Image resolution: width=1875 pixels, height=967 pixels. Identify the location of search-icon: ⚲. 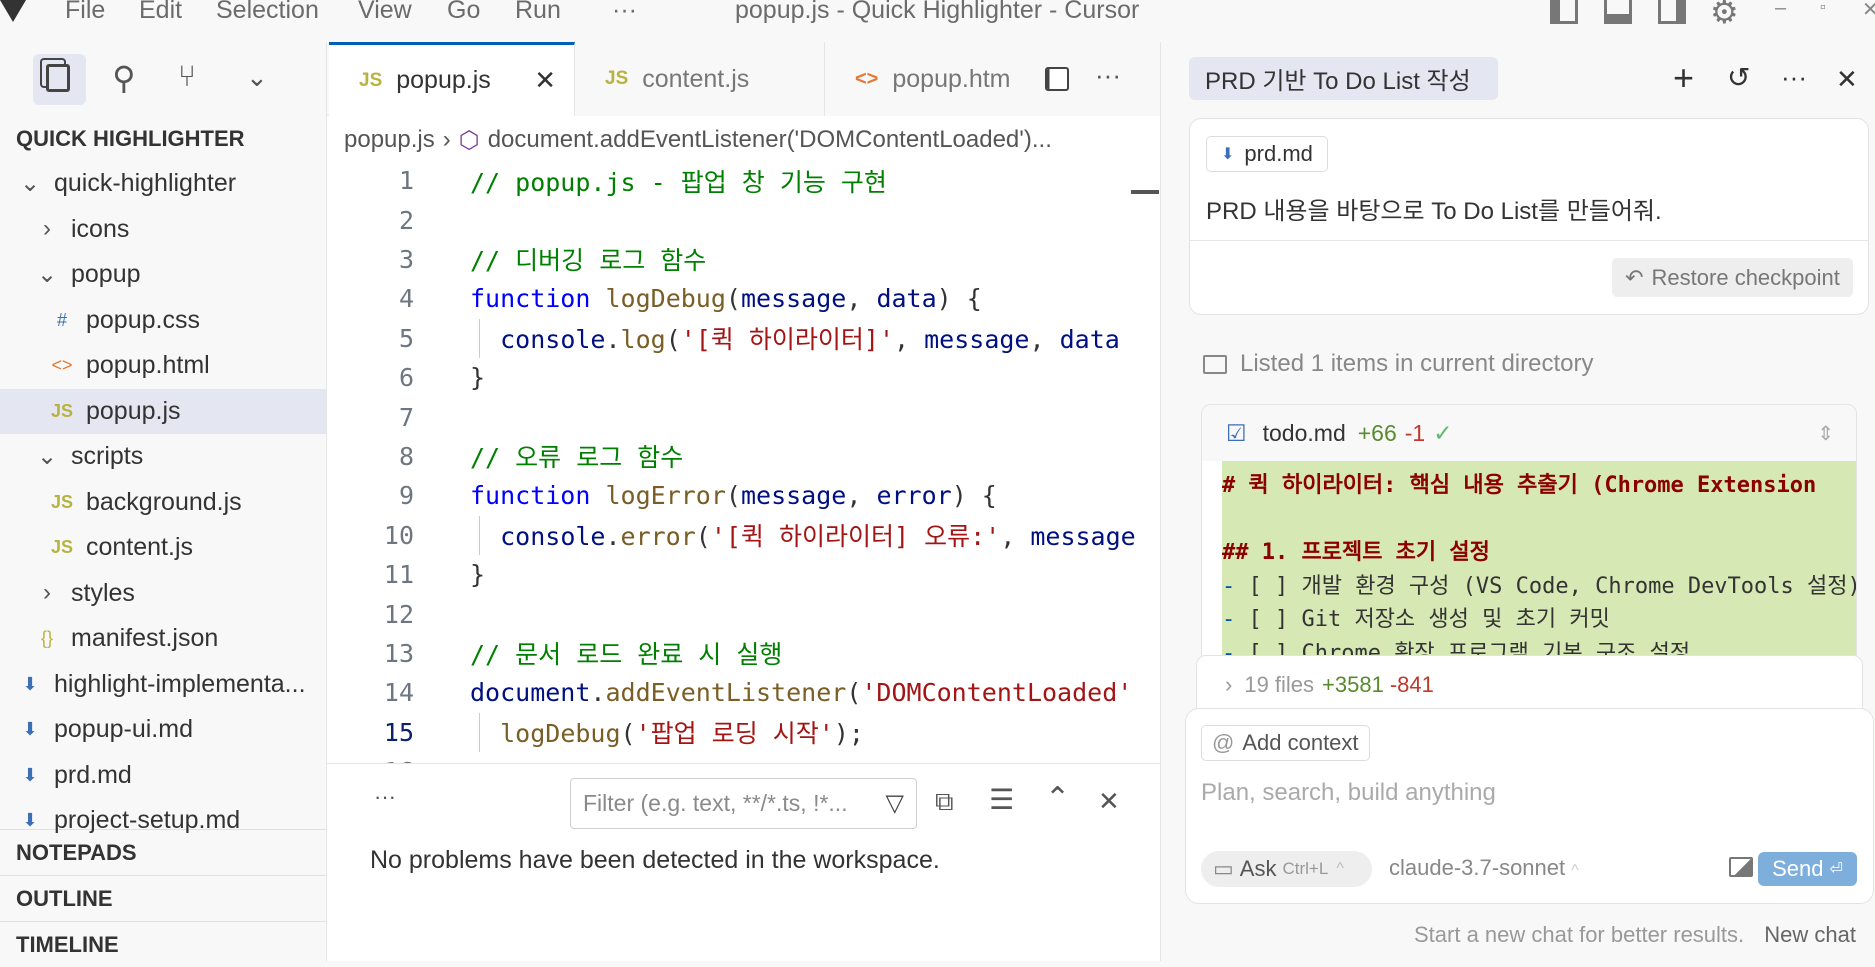
(123, 78).